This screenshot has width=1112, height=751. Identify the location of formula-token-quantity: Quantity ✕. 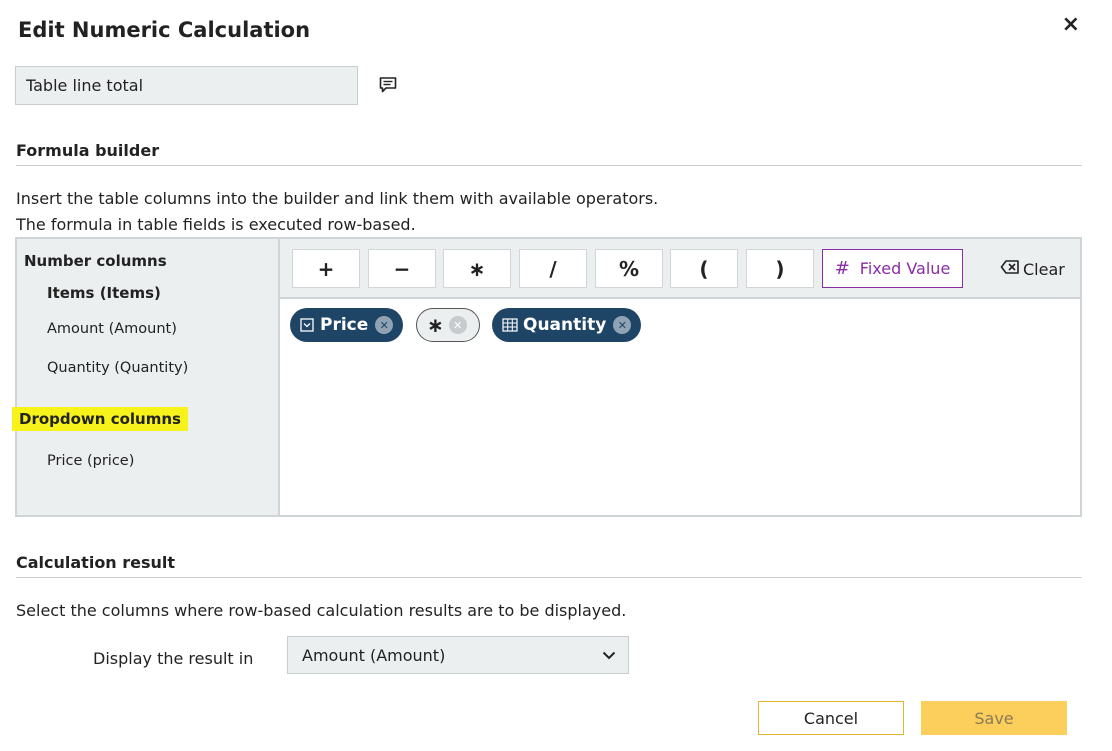
(567, 325).